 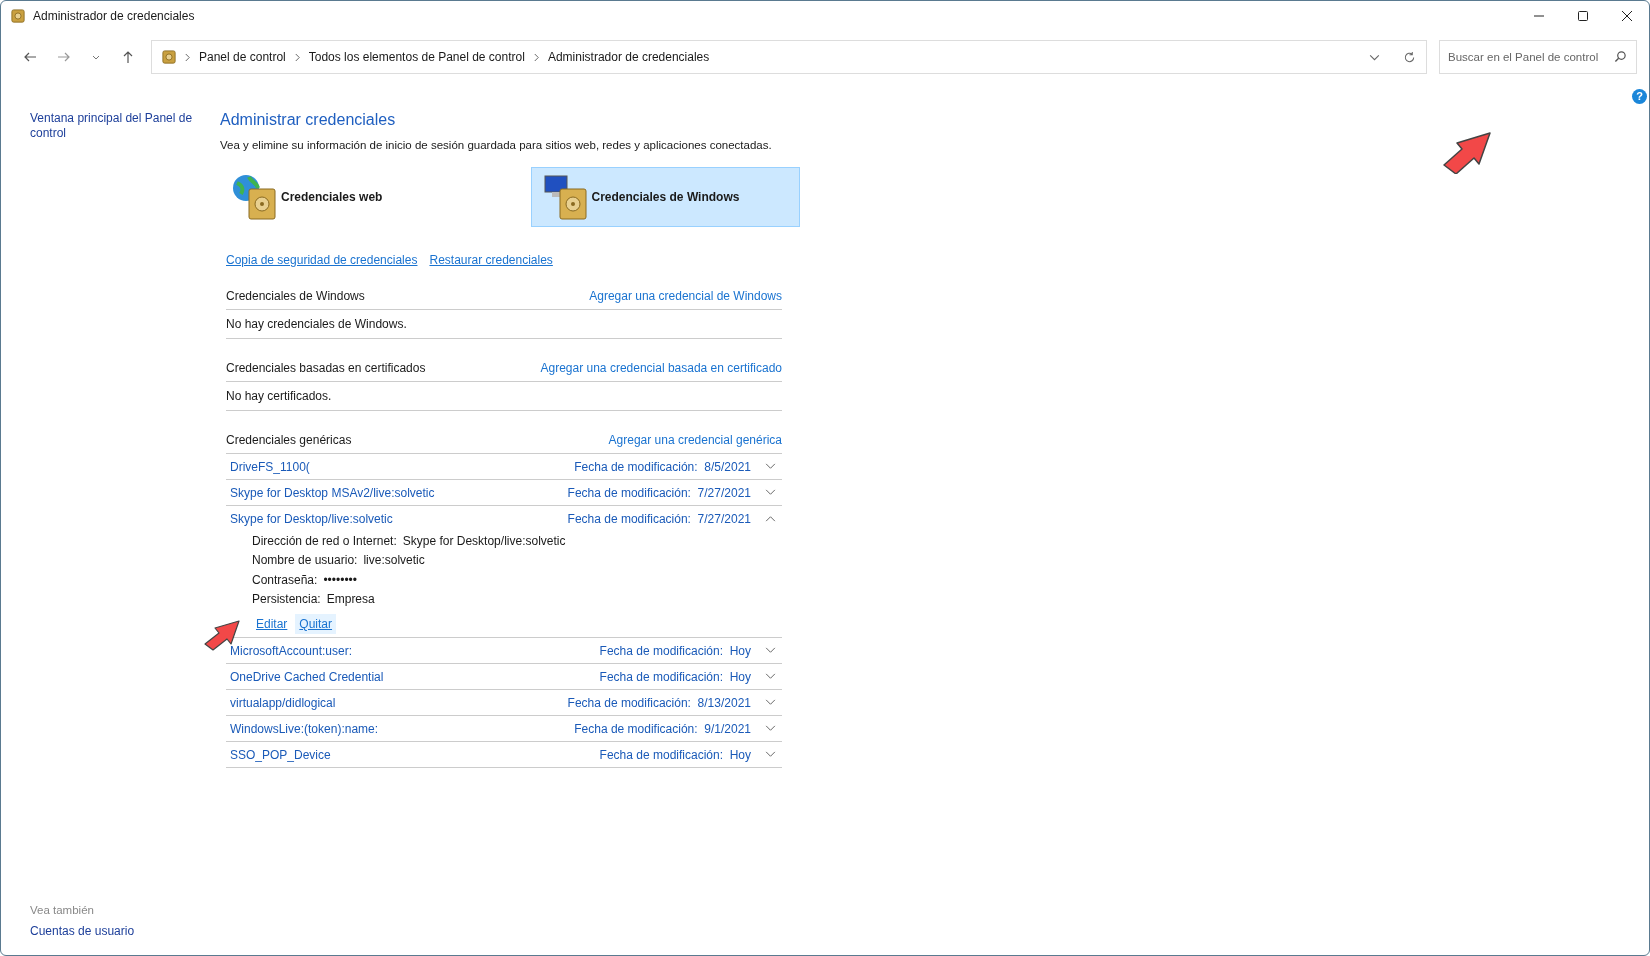 What do you see at coordinates (295, 296) in the screenshot?
I see `section-title: Credenciales de Windows` at bounding box center [295, 296].